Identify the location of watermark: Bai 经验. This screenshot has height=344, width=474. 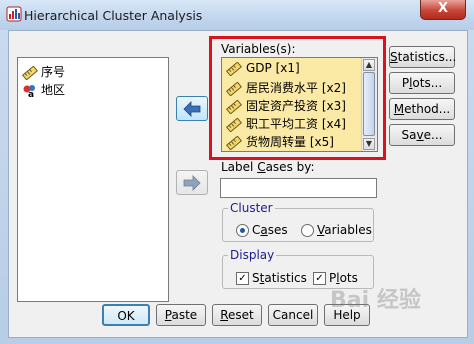
(375, 300).